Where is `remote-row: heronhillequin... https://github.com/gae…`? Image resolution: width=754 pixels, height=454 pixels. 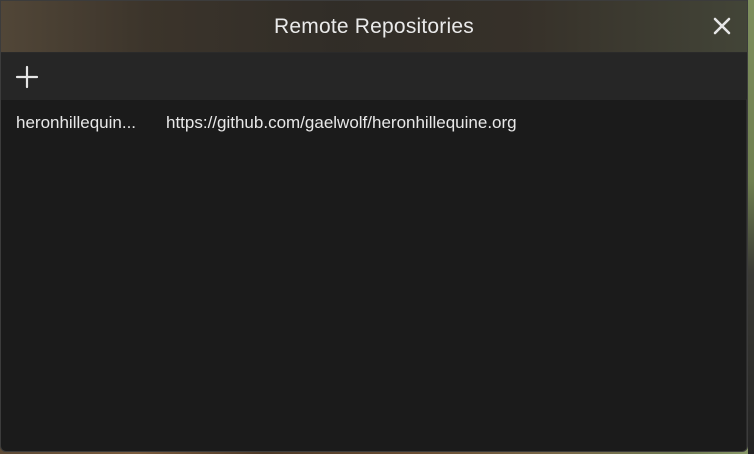
remote-row: heronhillequin... https://github.com/gae… is located at coordinates (374, 123).